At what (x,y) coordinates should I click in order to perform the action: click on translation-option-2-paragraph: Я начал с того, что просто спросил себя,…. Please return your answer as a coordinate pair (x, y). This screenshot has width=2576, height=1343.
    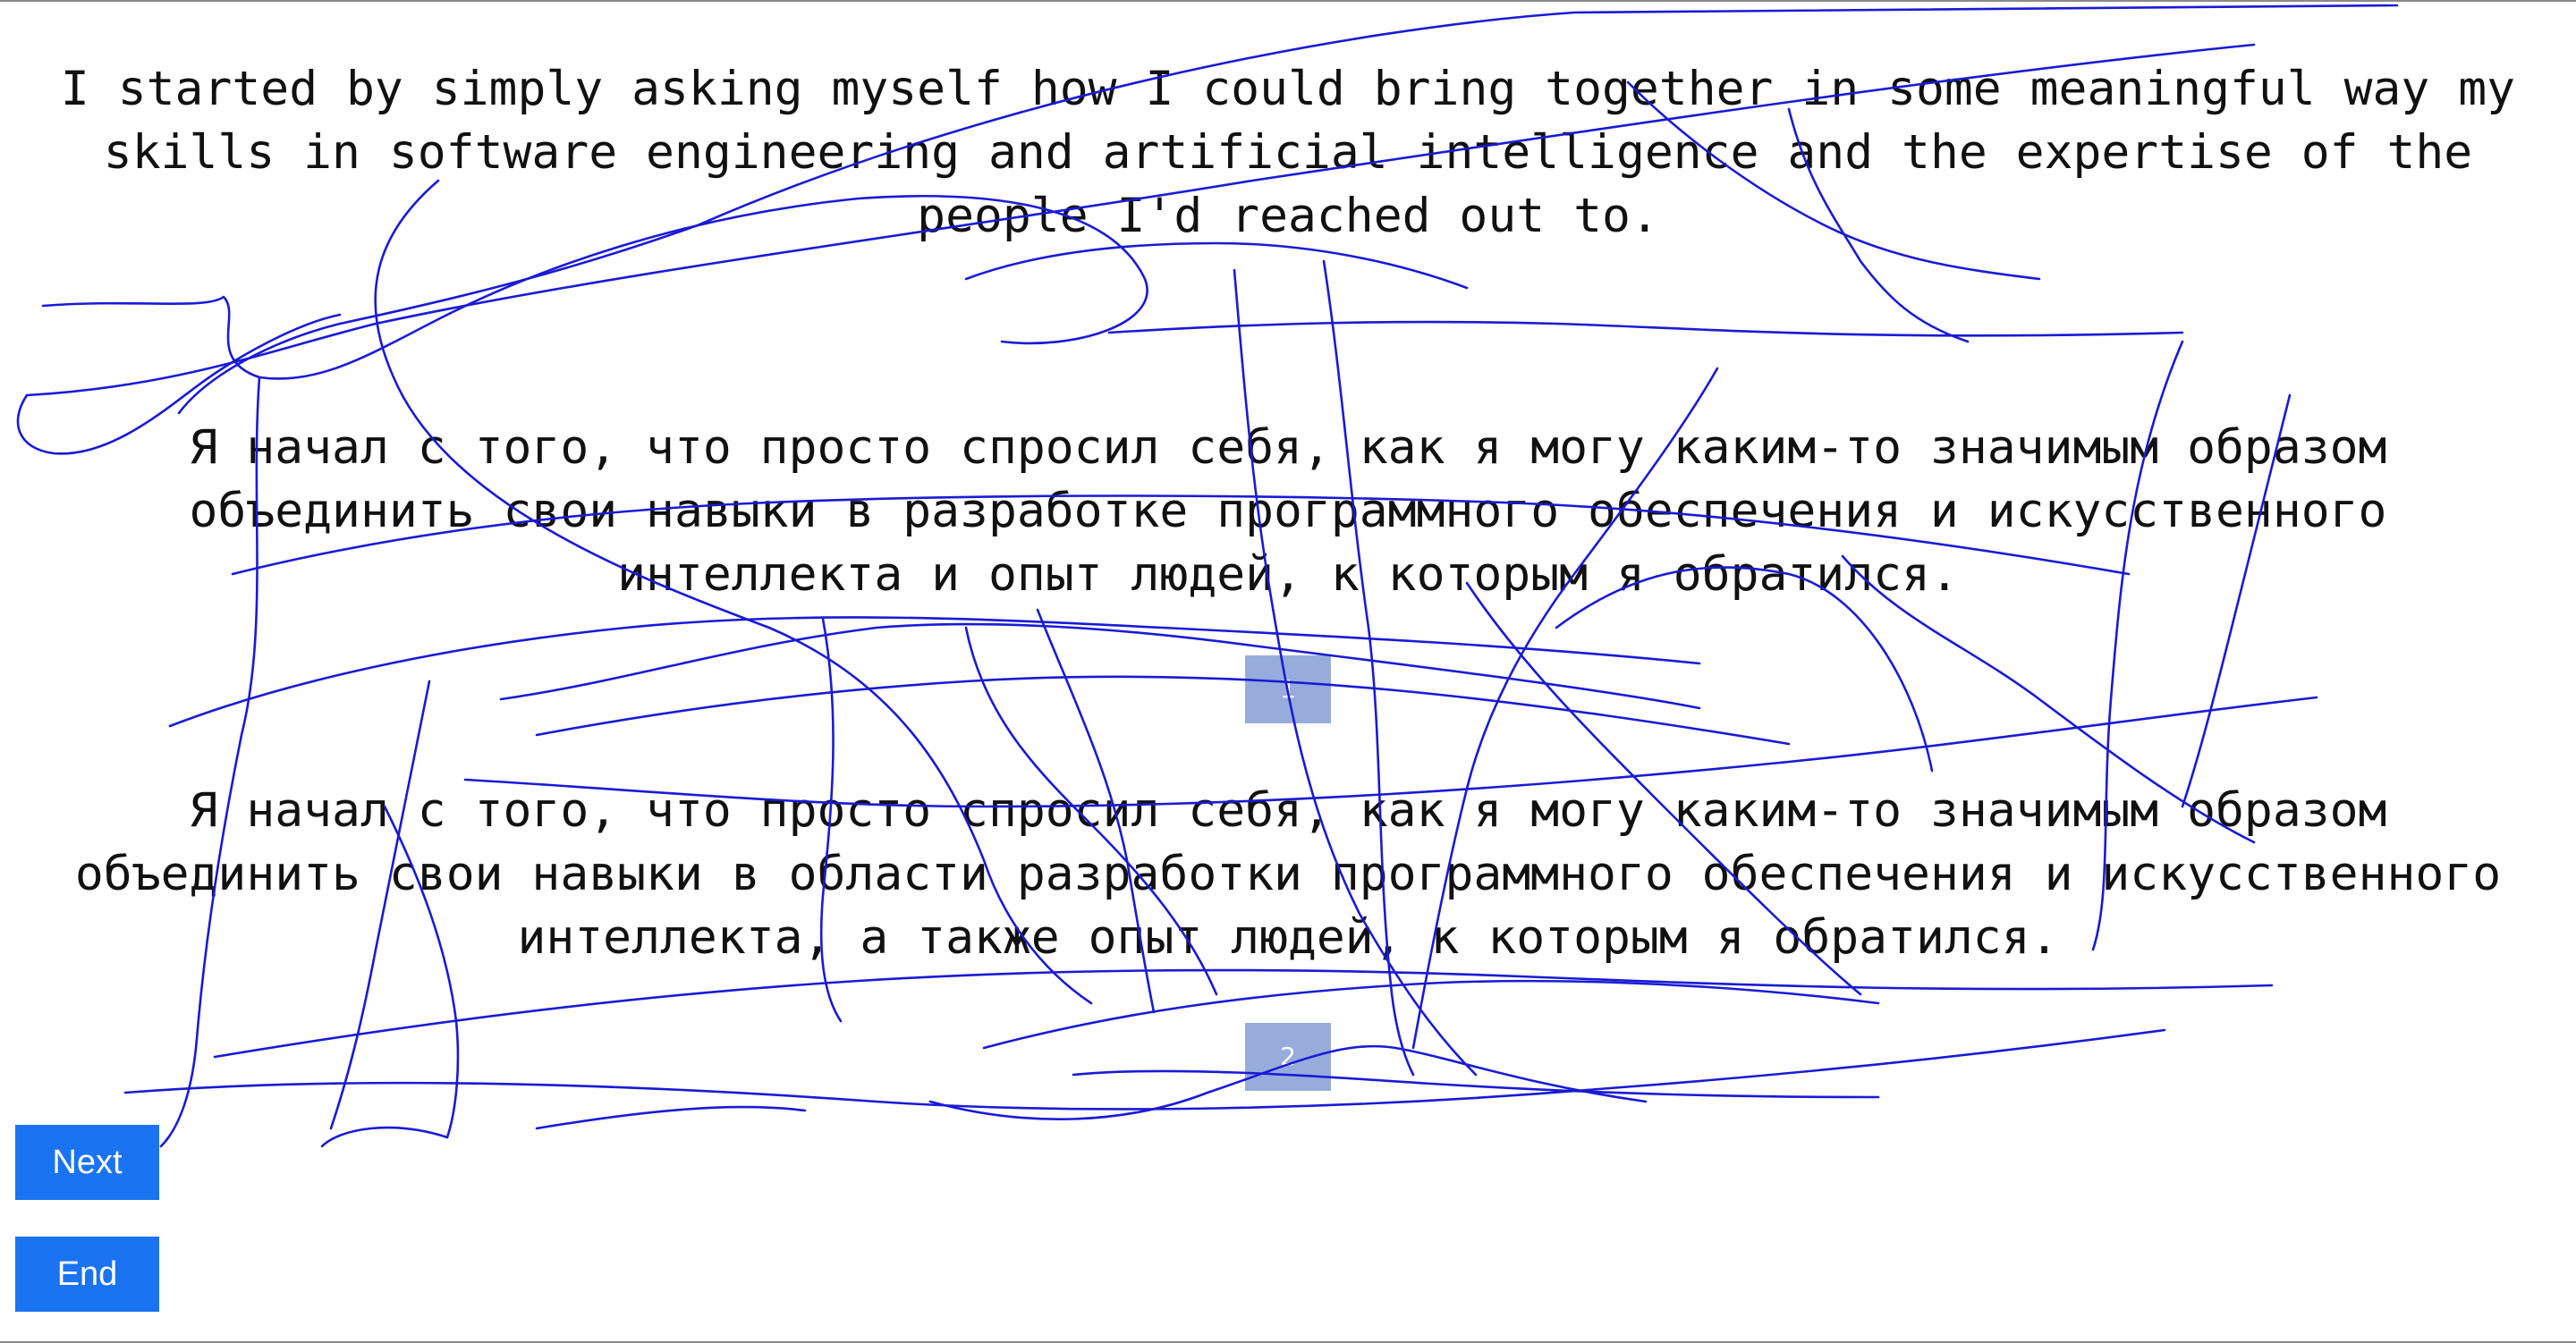
    Looking at the image, I should click on (1288, 874).